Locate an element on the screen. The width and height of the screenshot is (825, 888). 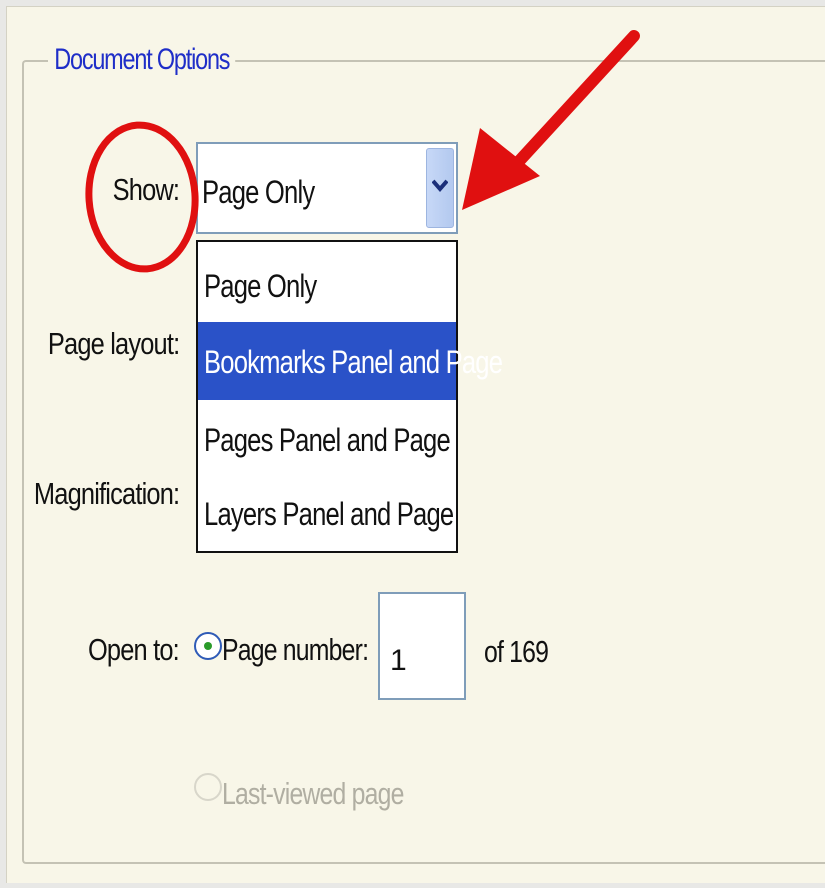
magnification-label: Magnification: is located at coordinates (106, 493).